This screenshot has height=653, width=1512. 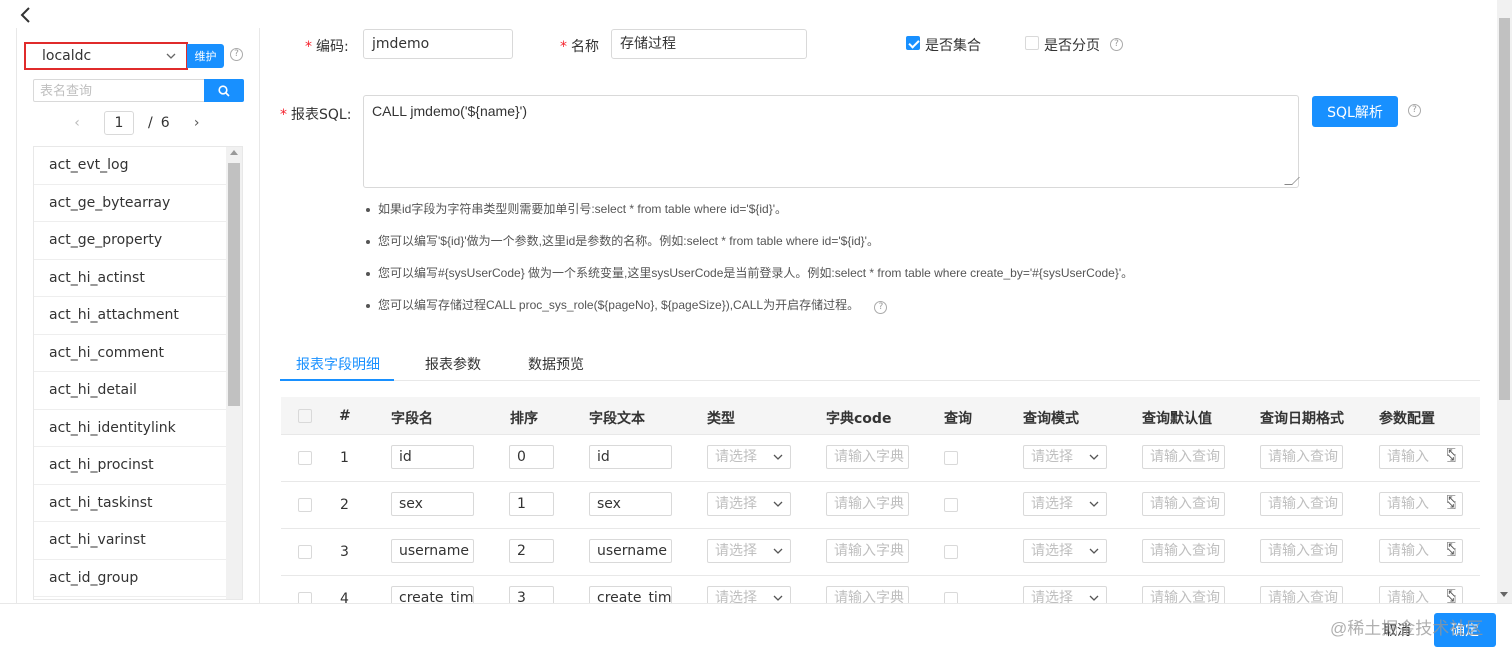 I want to click on table-list-item: act_hi_procinst, so click(x=130, y=466).